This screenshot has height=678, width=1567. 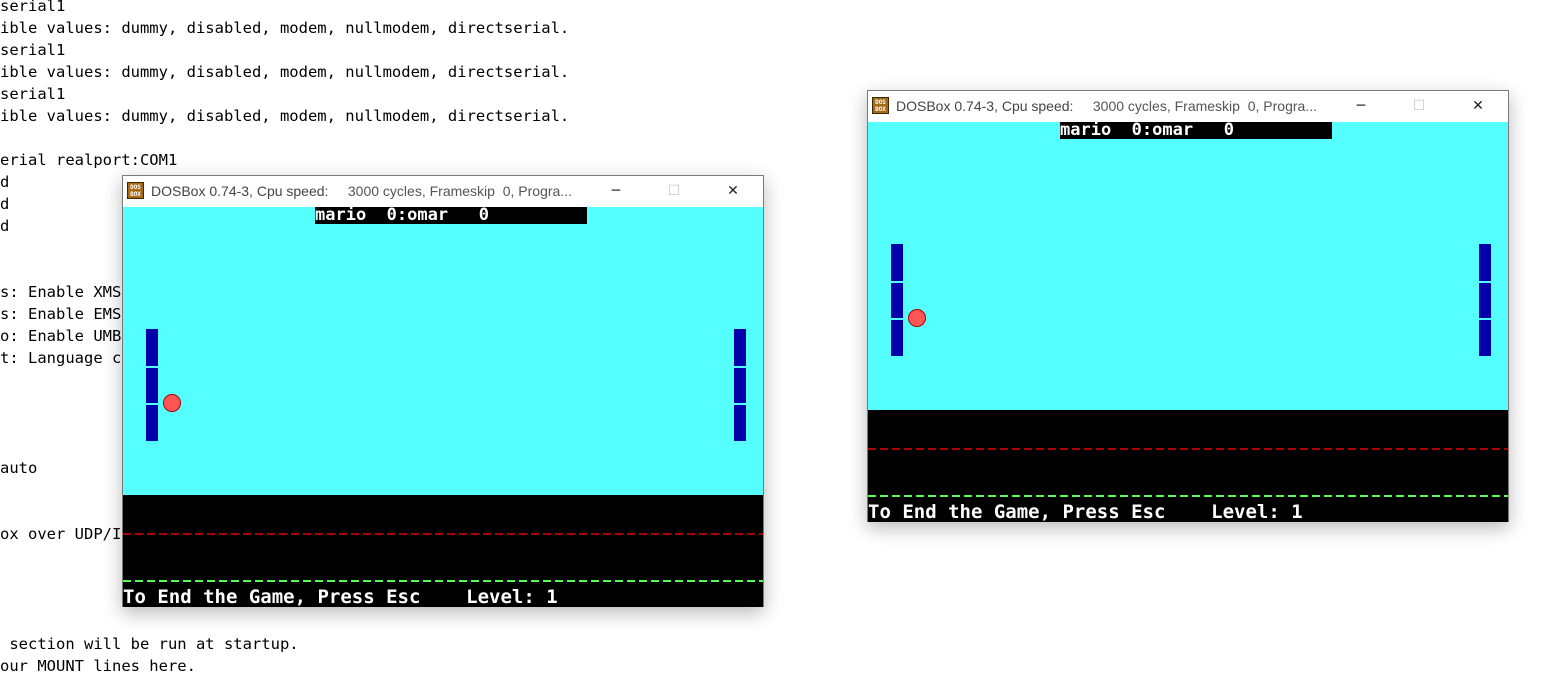 I want to click on bg-line: ox over UDP/I, so click(x=61, y=534).